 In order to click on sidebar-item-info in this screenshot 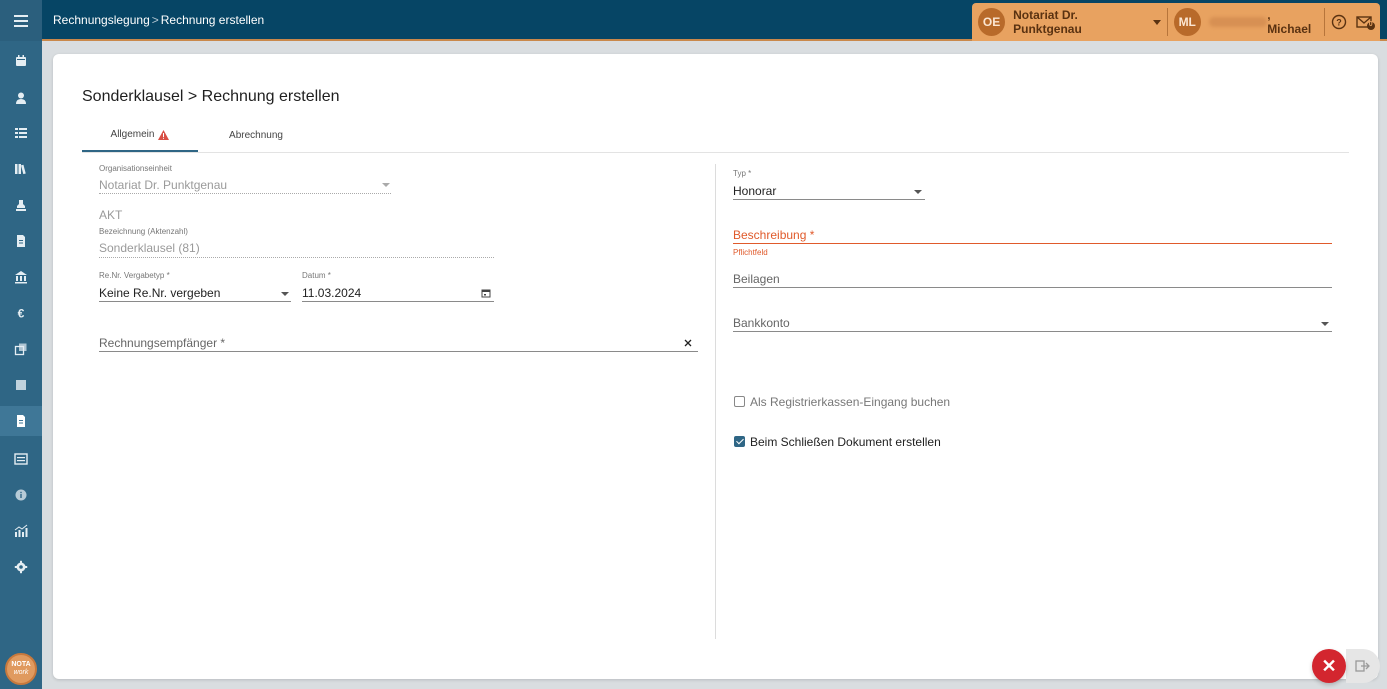, I will do `click(21, 495)`.